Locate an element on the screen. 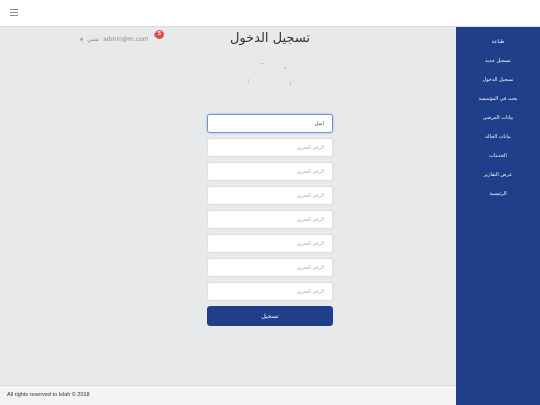 This screenshot has height=405, width=540. login-form: تسجيل is located at coordinates (270, 220).